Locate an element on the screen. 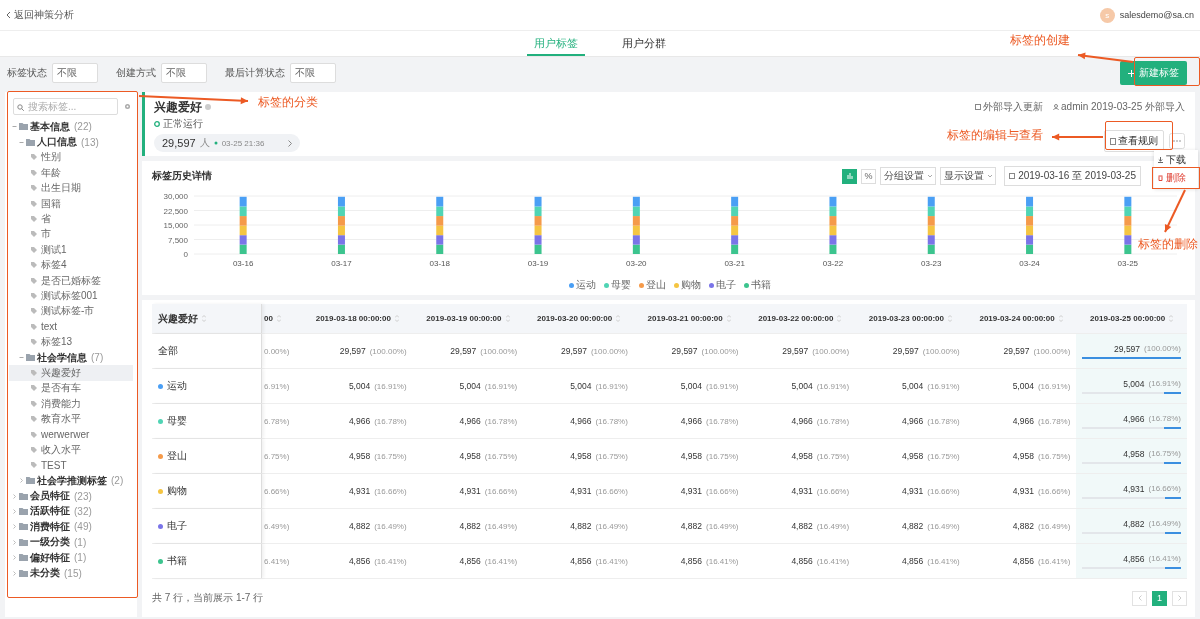  row-label: 母婴 is located at coordinates (177, 421).